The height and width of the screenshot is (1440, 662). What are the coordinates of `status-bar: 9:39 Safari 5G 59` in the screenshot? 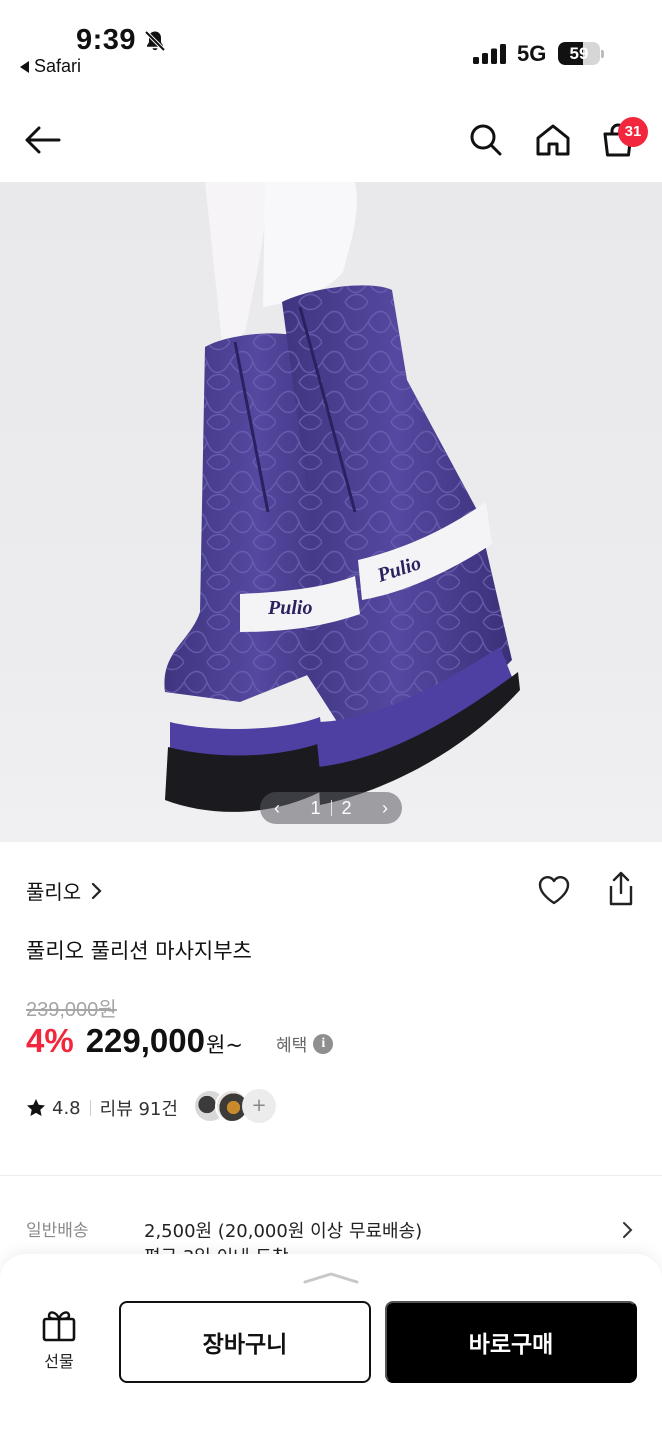 It's located at (331, 45).